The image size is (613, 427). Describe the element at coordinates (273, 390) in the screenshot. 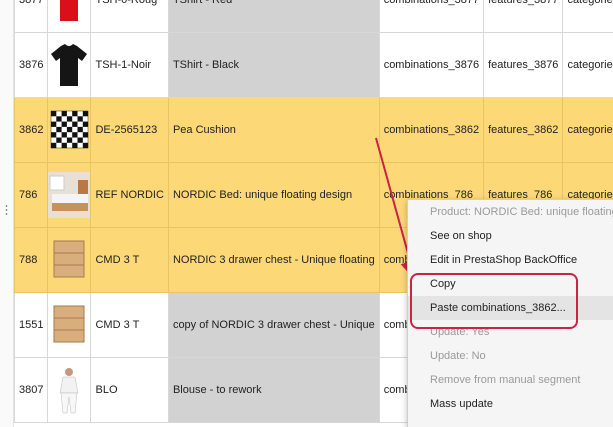

I see `cell-name: Blouse - to rework` at that location.